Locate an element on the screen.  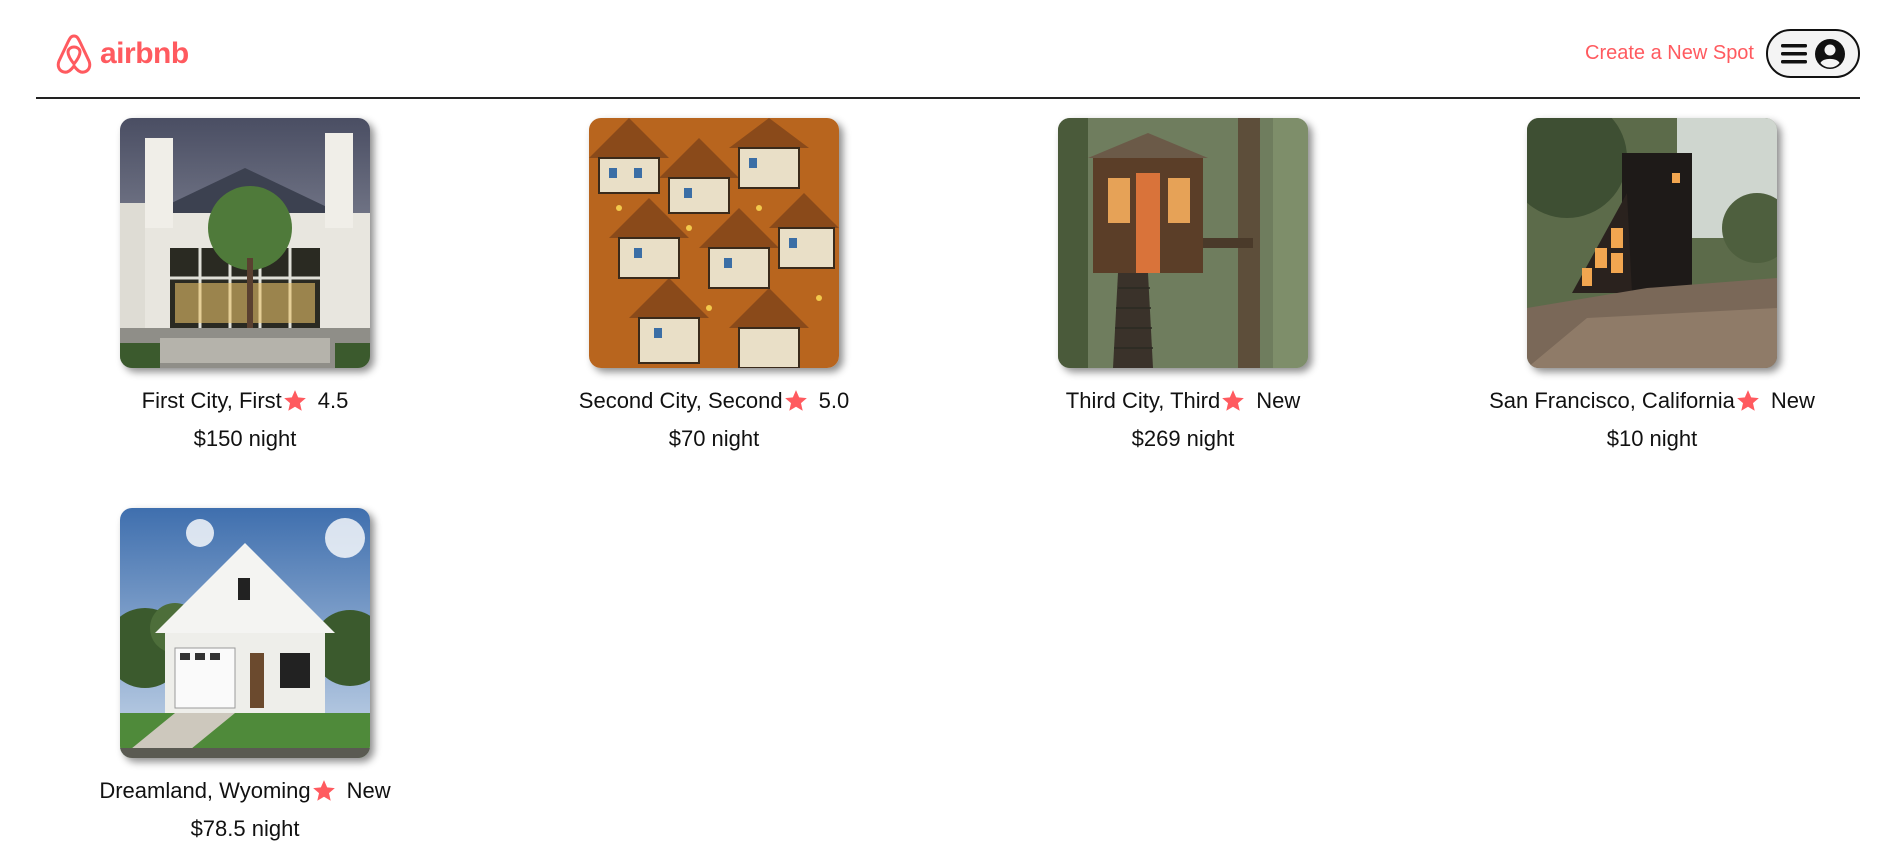
site-header: airbnb Create a New Spot is located at coordinates (948, 49).